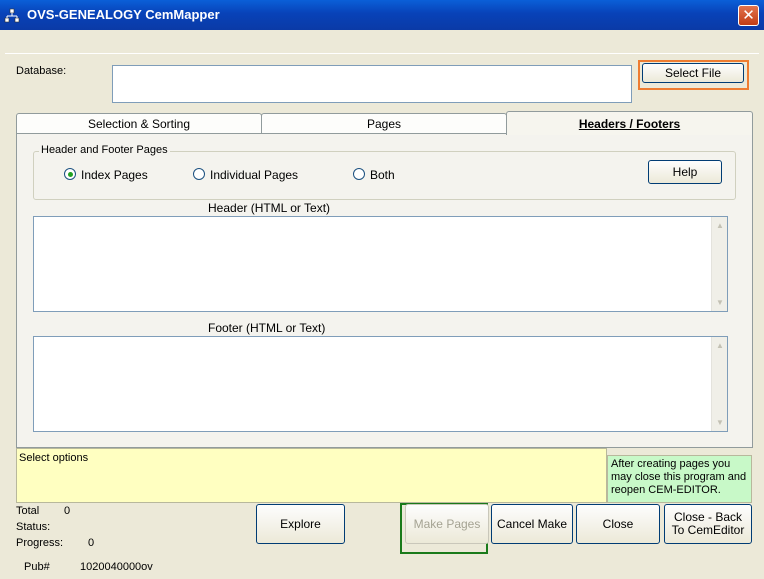 The image size is (764, 579). Describe the element at coordinates (267, 328) in the screenshot. I see `footer-section-label: Footer (HTML or Text)` at that location.